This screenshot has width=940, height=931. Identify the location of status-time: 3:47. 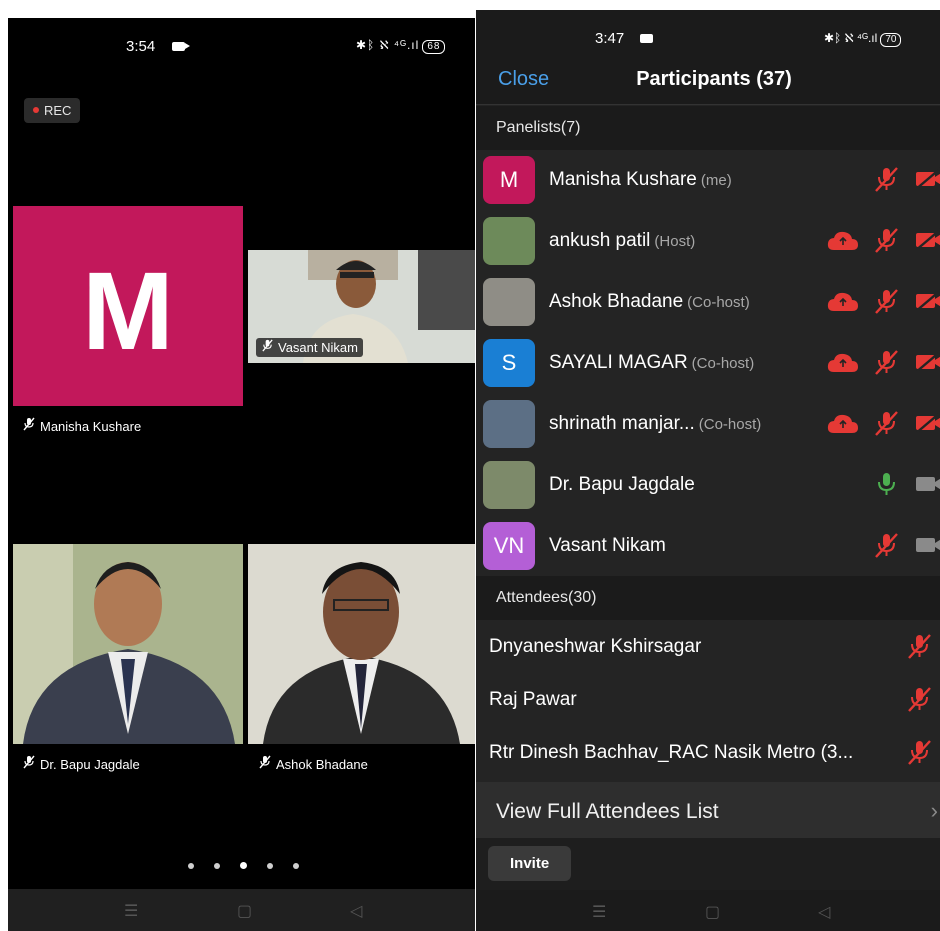
(610, 38).